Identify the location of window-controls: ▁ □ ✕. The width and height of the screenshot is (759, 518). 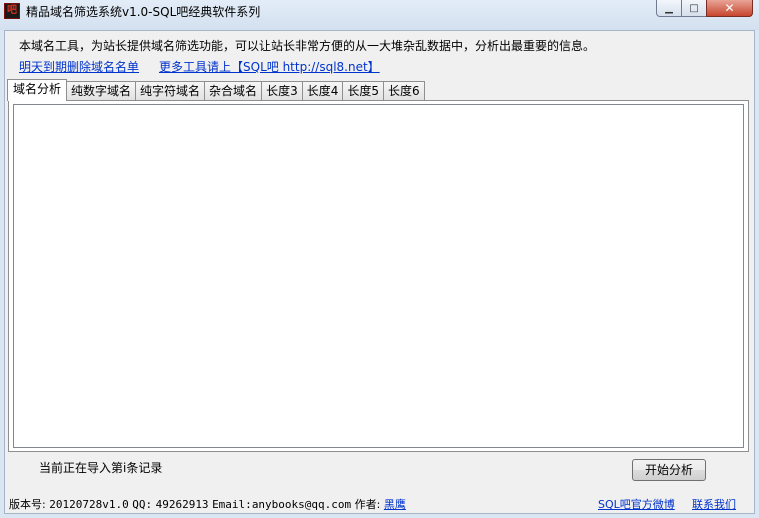
(704, 9).